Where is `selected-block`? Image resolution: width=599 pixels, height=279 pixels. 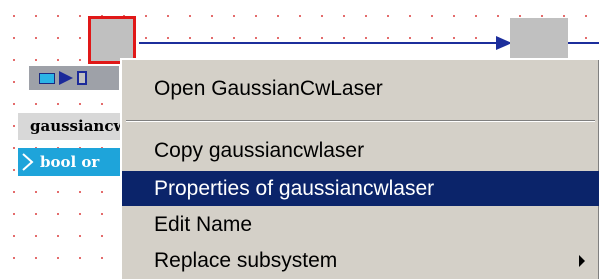
selected-block is located at coordinates (112, 40).